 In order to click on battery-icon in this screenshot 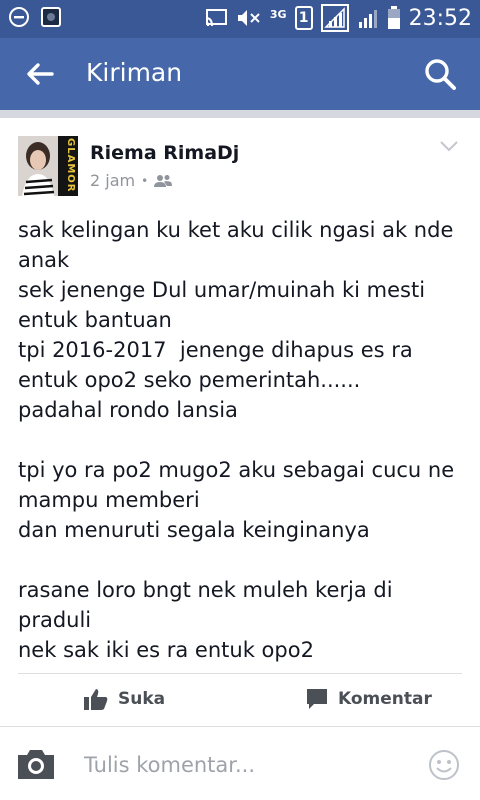, I will do `click(393, 17)`.